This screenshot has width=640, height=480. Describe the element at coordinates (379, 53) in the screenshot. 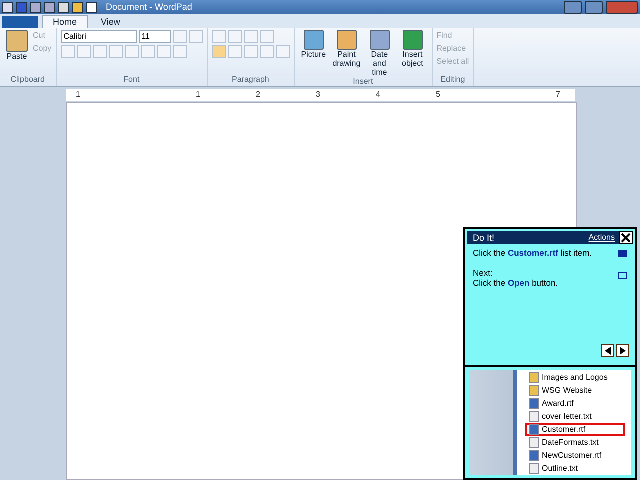

I see `insert-button: Date and time` at that location.